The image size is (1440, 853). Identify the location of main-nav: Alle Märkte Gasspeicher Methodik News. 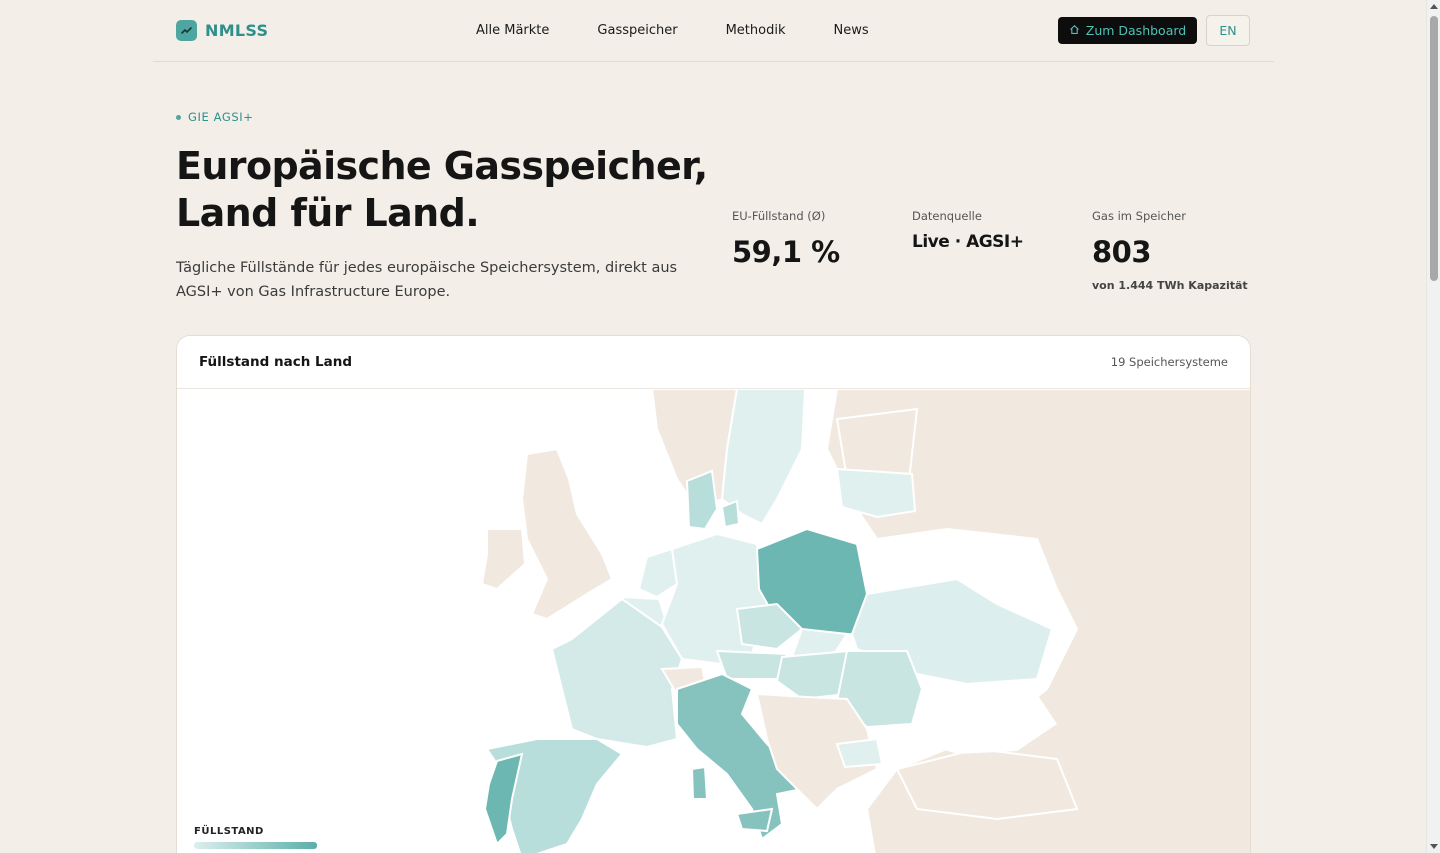
(672, 30).